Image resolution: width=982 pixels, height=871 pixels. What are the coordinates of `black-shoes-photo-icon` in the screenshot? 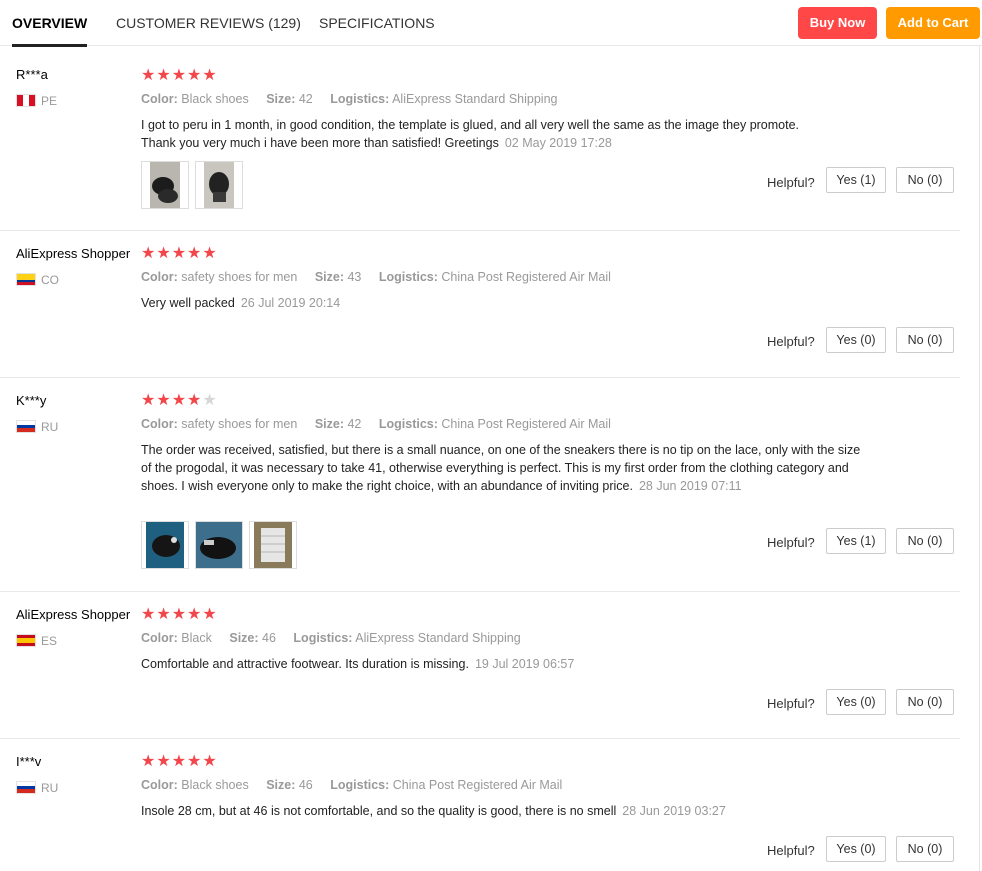 It's located at (219, 185).